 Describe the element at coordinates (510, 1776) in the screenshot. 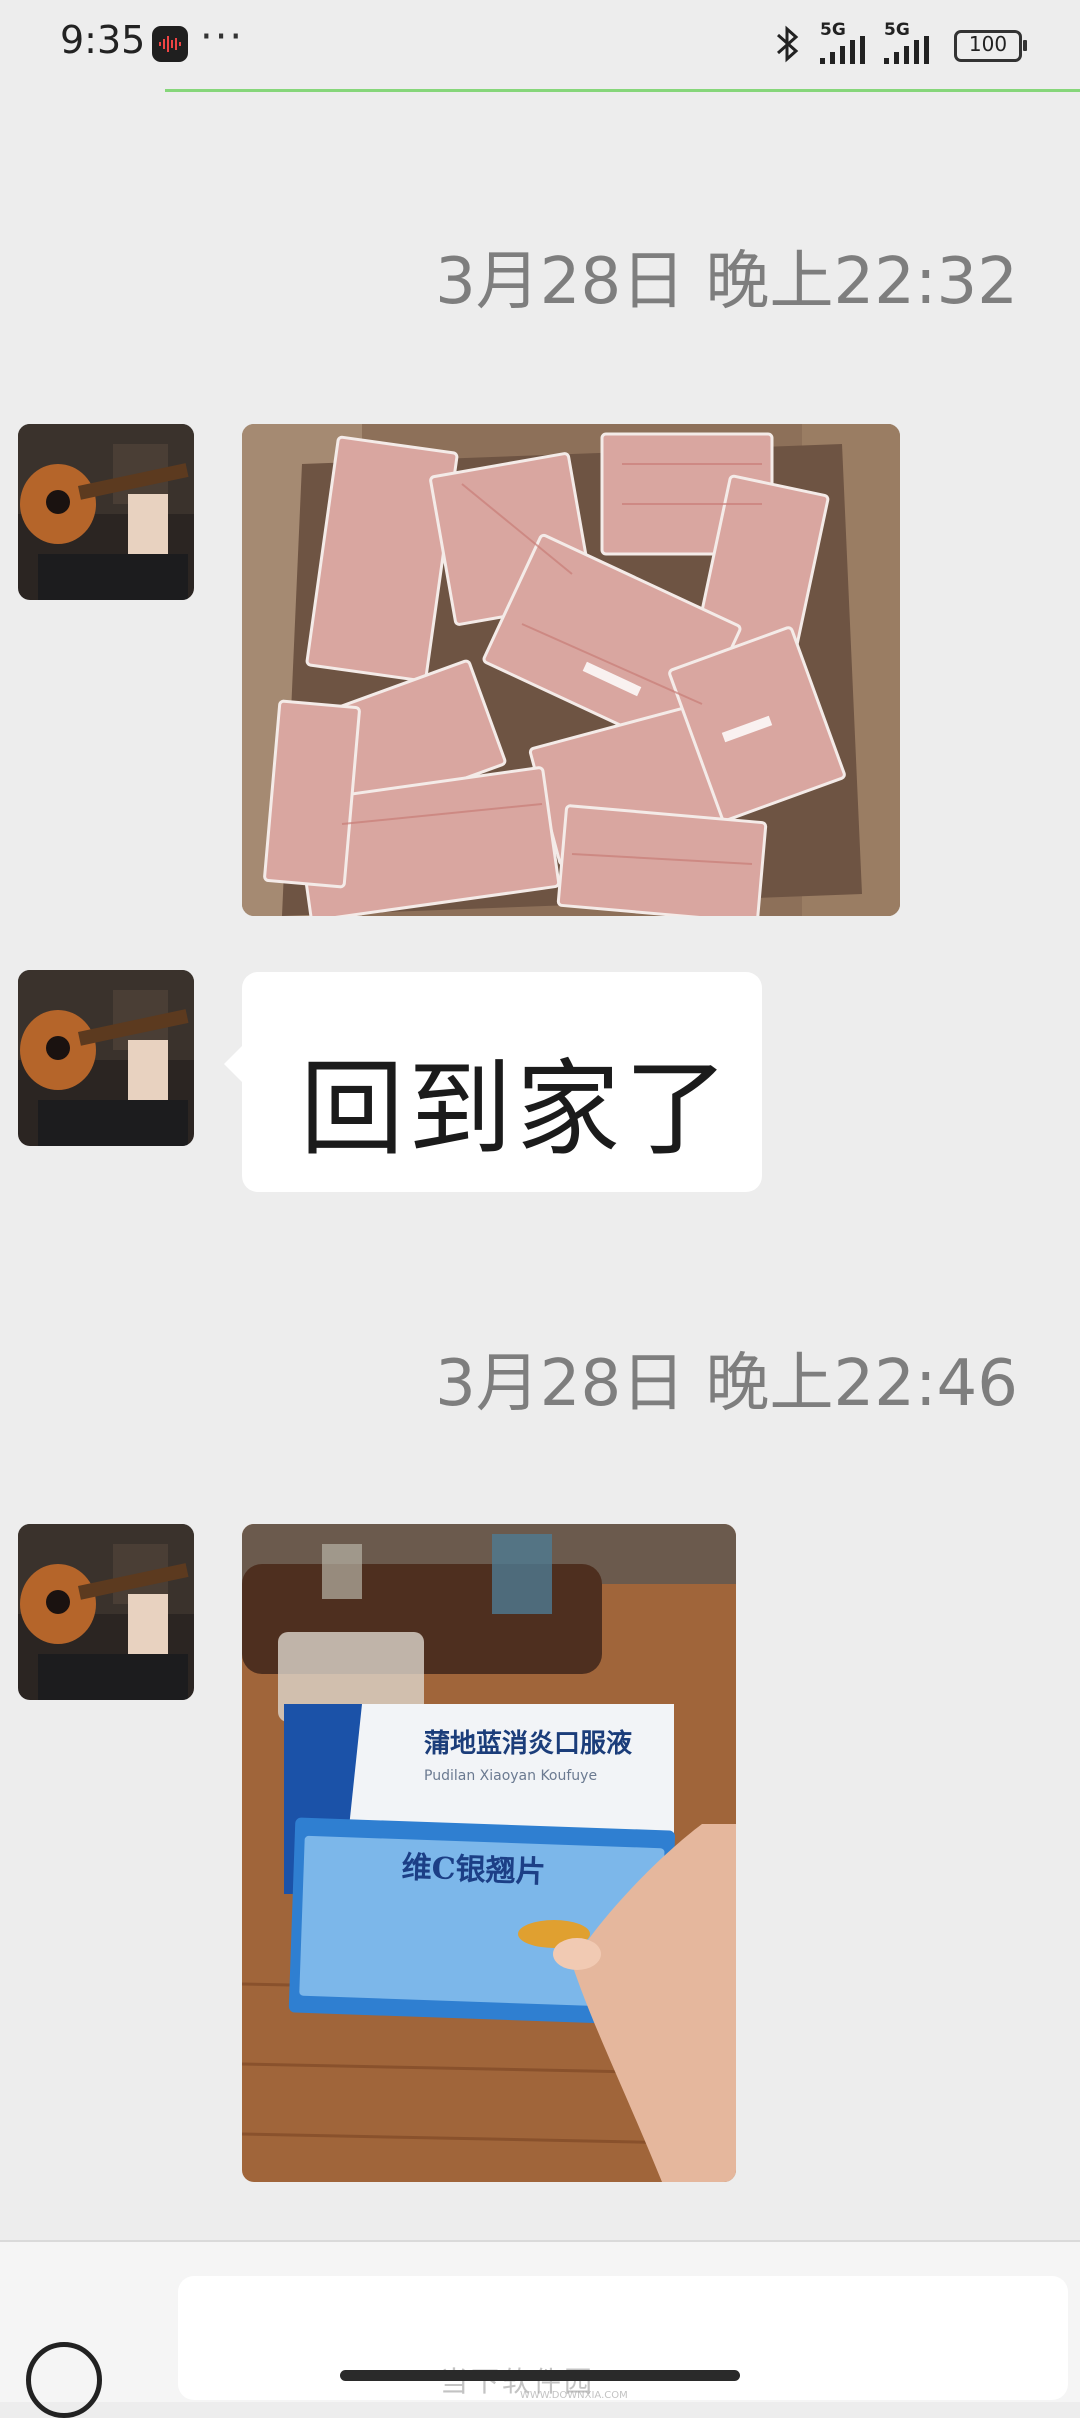

I see `medicine-box-pinyin: Pudilan Xiaoyan Koufuye` at that location.